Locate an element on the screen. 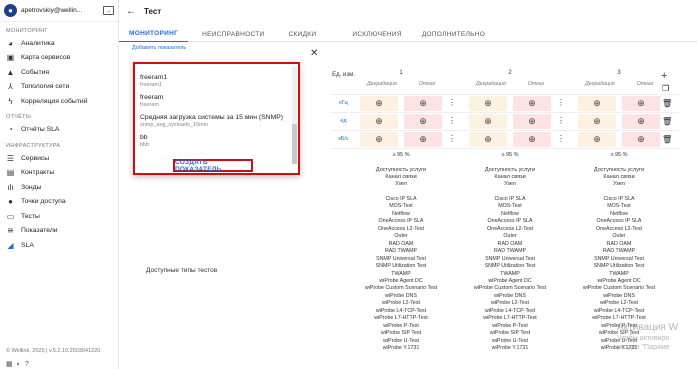  close-icon: ✕ is located at coordinates (314, 53).